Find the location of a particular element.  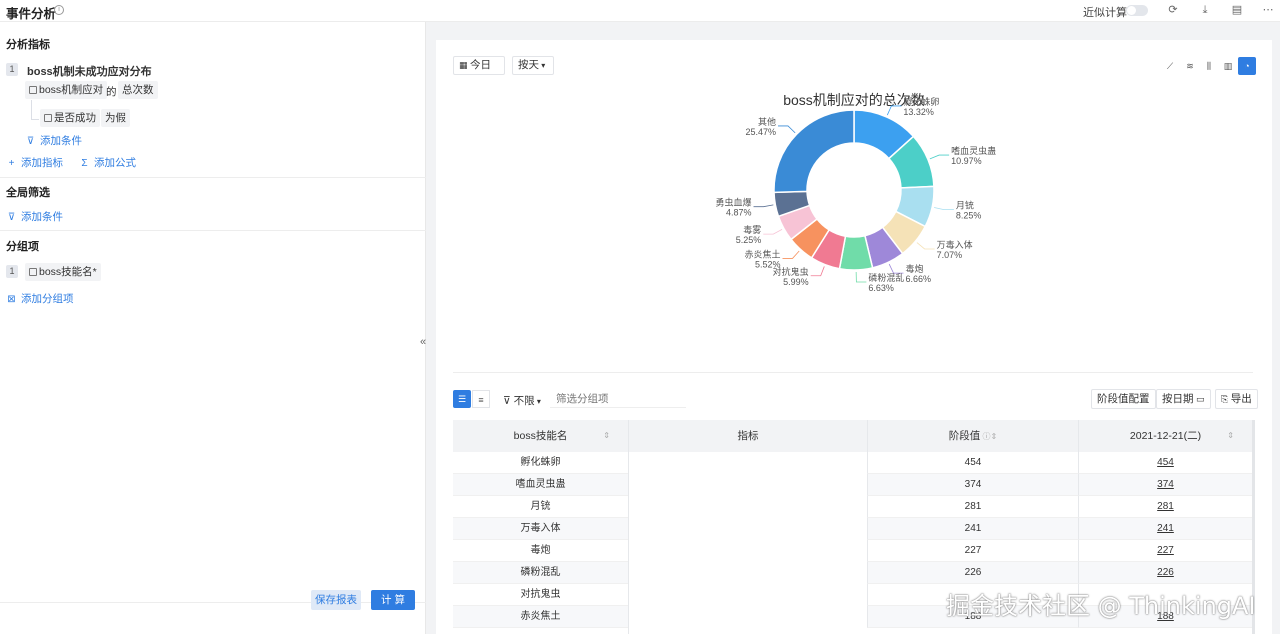

by-date-button: 按日期 ▭ is located at coordinates (1183, 399).